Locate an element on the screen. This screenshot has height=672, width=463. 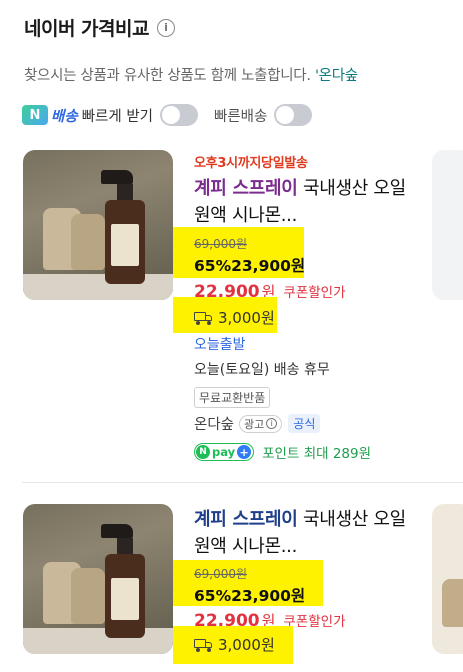
section-header: 네이버 가격비교 i is located at coordinates (99, 27).